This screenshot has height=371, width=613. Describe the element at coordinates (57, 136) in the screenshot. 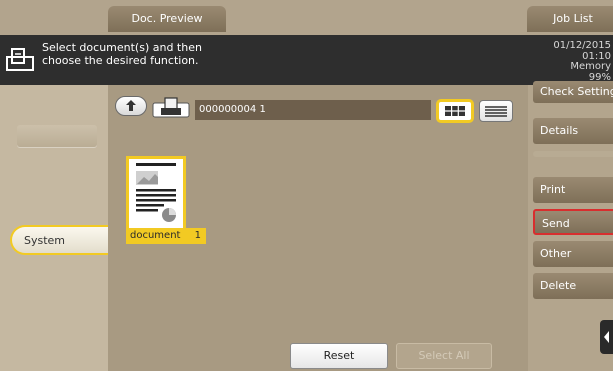

I see `empty-left-button` at that location.